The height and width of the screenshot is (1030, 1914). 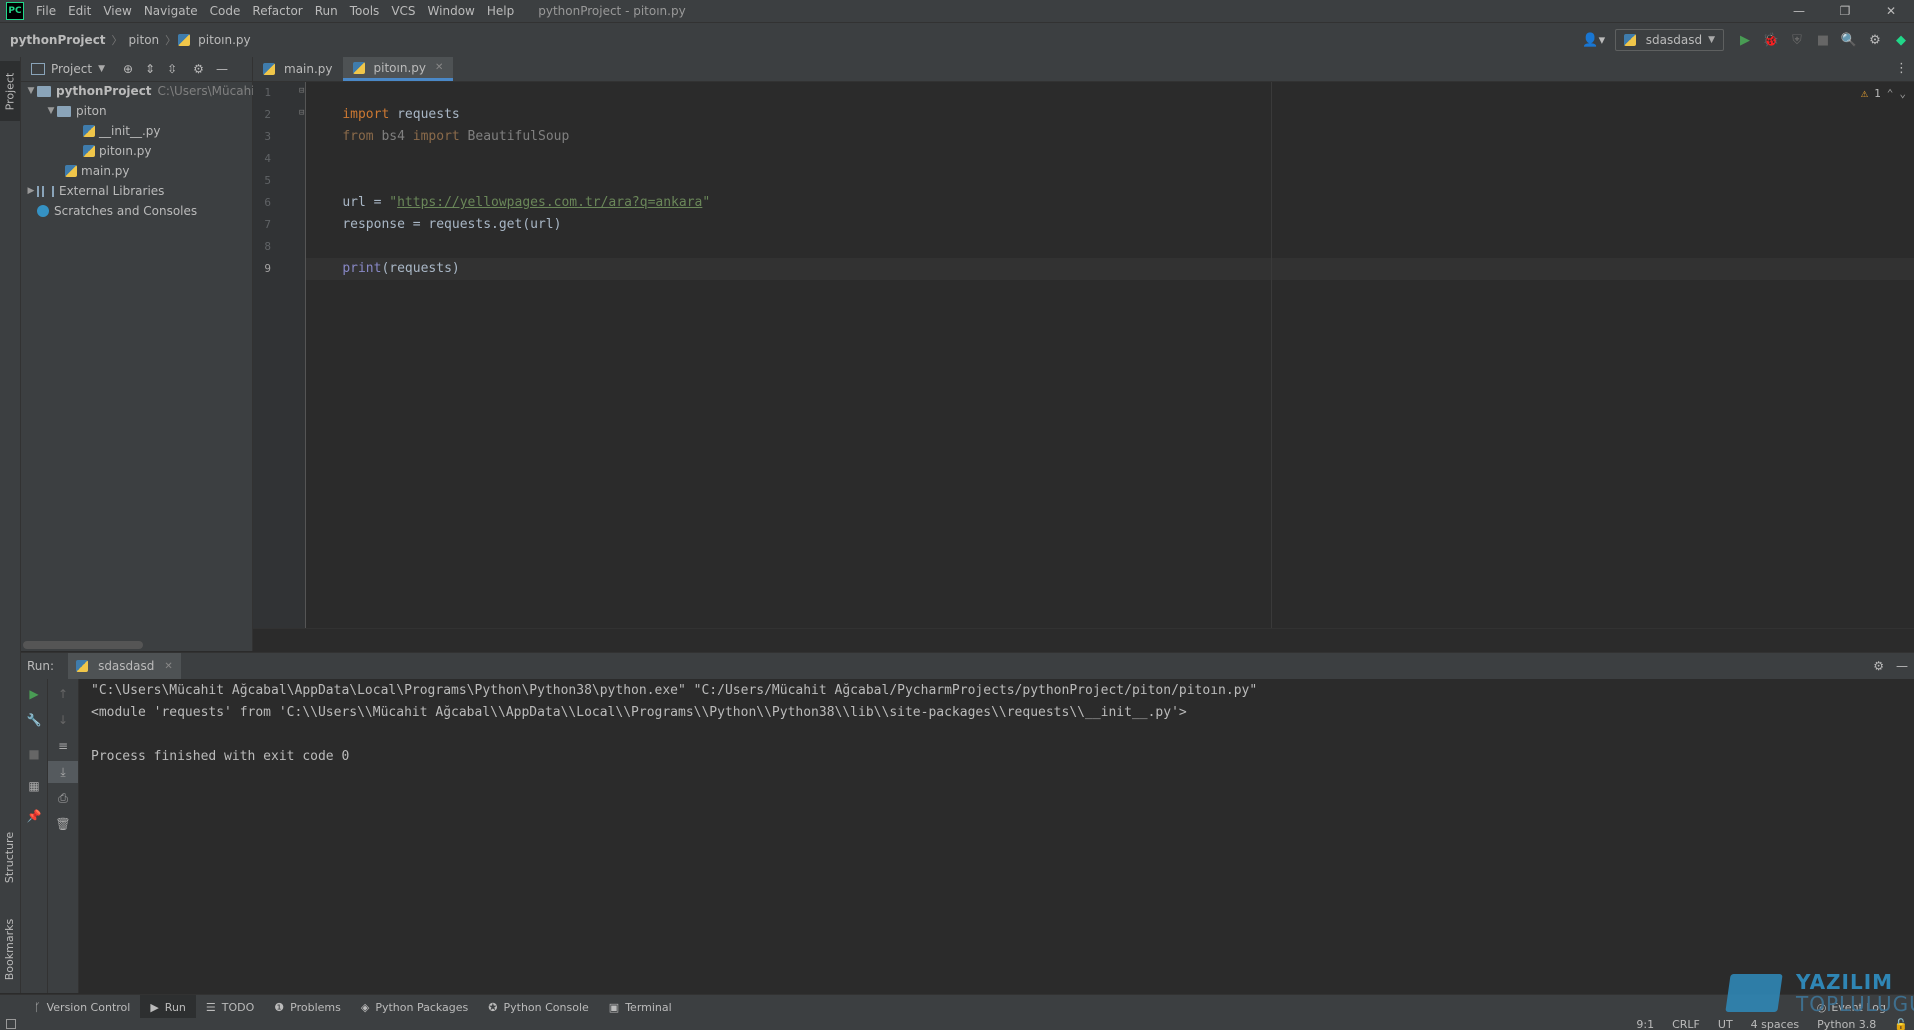 What do you see at coordinates (1851, 1007) in the screenshot?
I see `event-log-button: ◎ Event Log` at bounding box center [1851, 1007].